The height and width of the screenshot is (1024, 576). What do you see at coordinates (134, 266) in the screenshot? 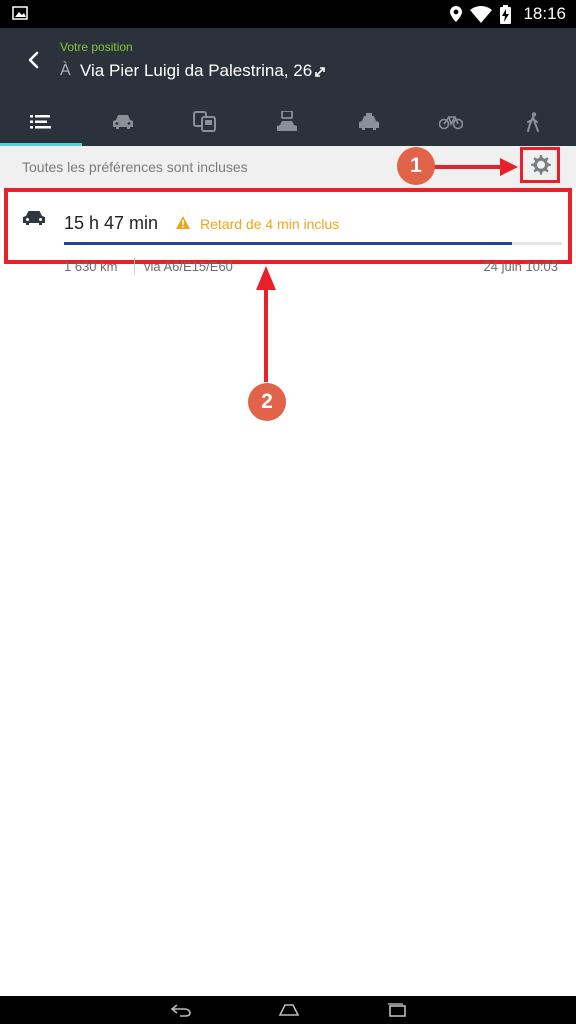
I see `divider` at bounding box center [134, 266].